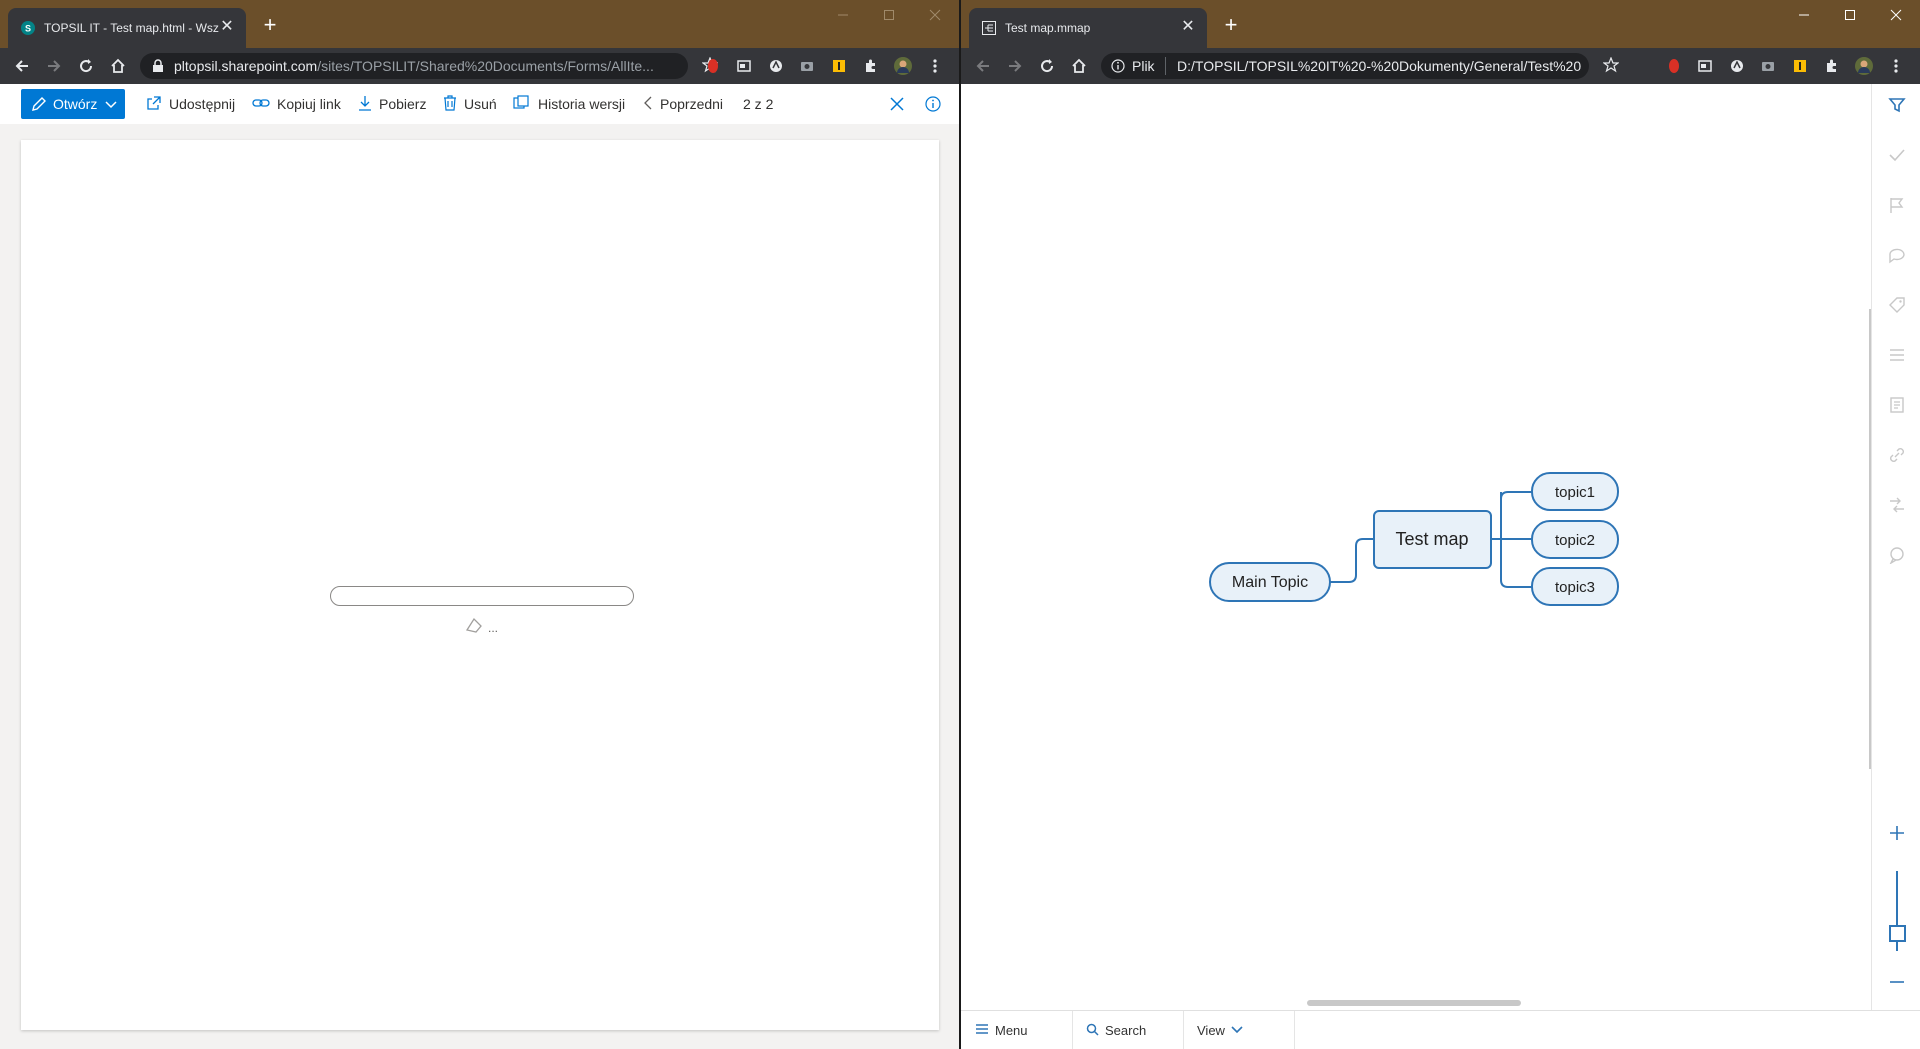  Describe the element at coordinates (474, 627) in the screenshot. I see `loading-icon` at that location.